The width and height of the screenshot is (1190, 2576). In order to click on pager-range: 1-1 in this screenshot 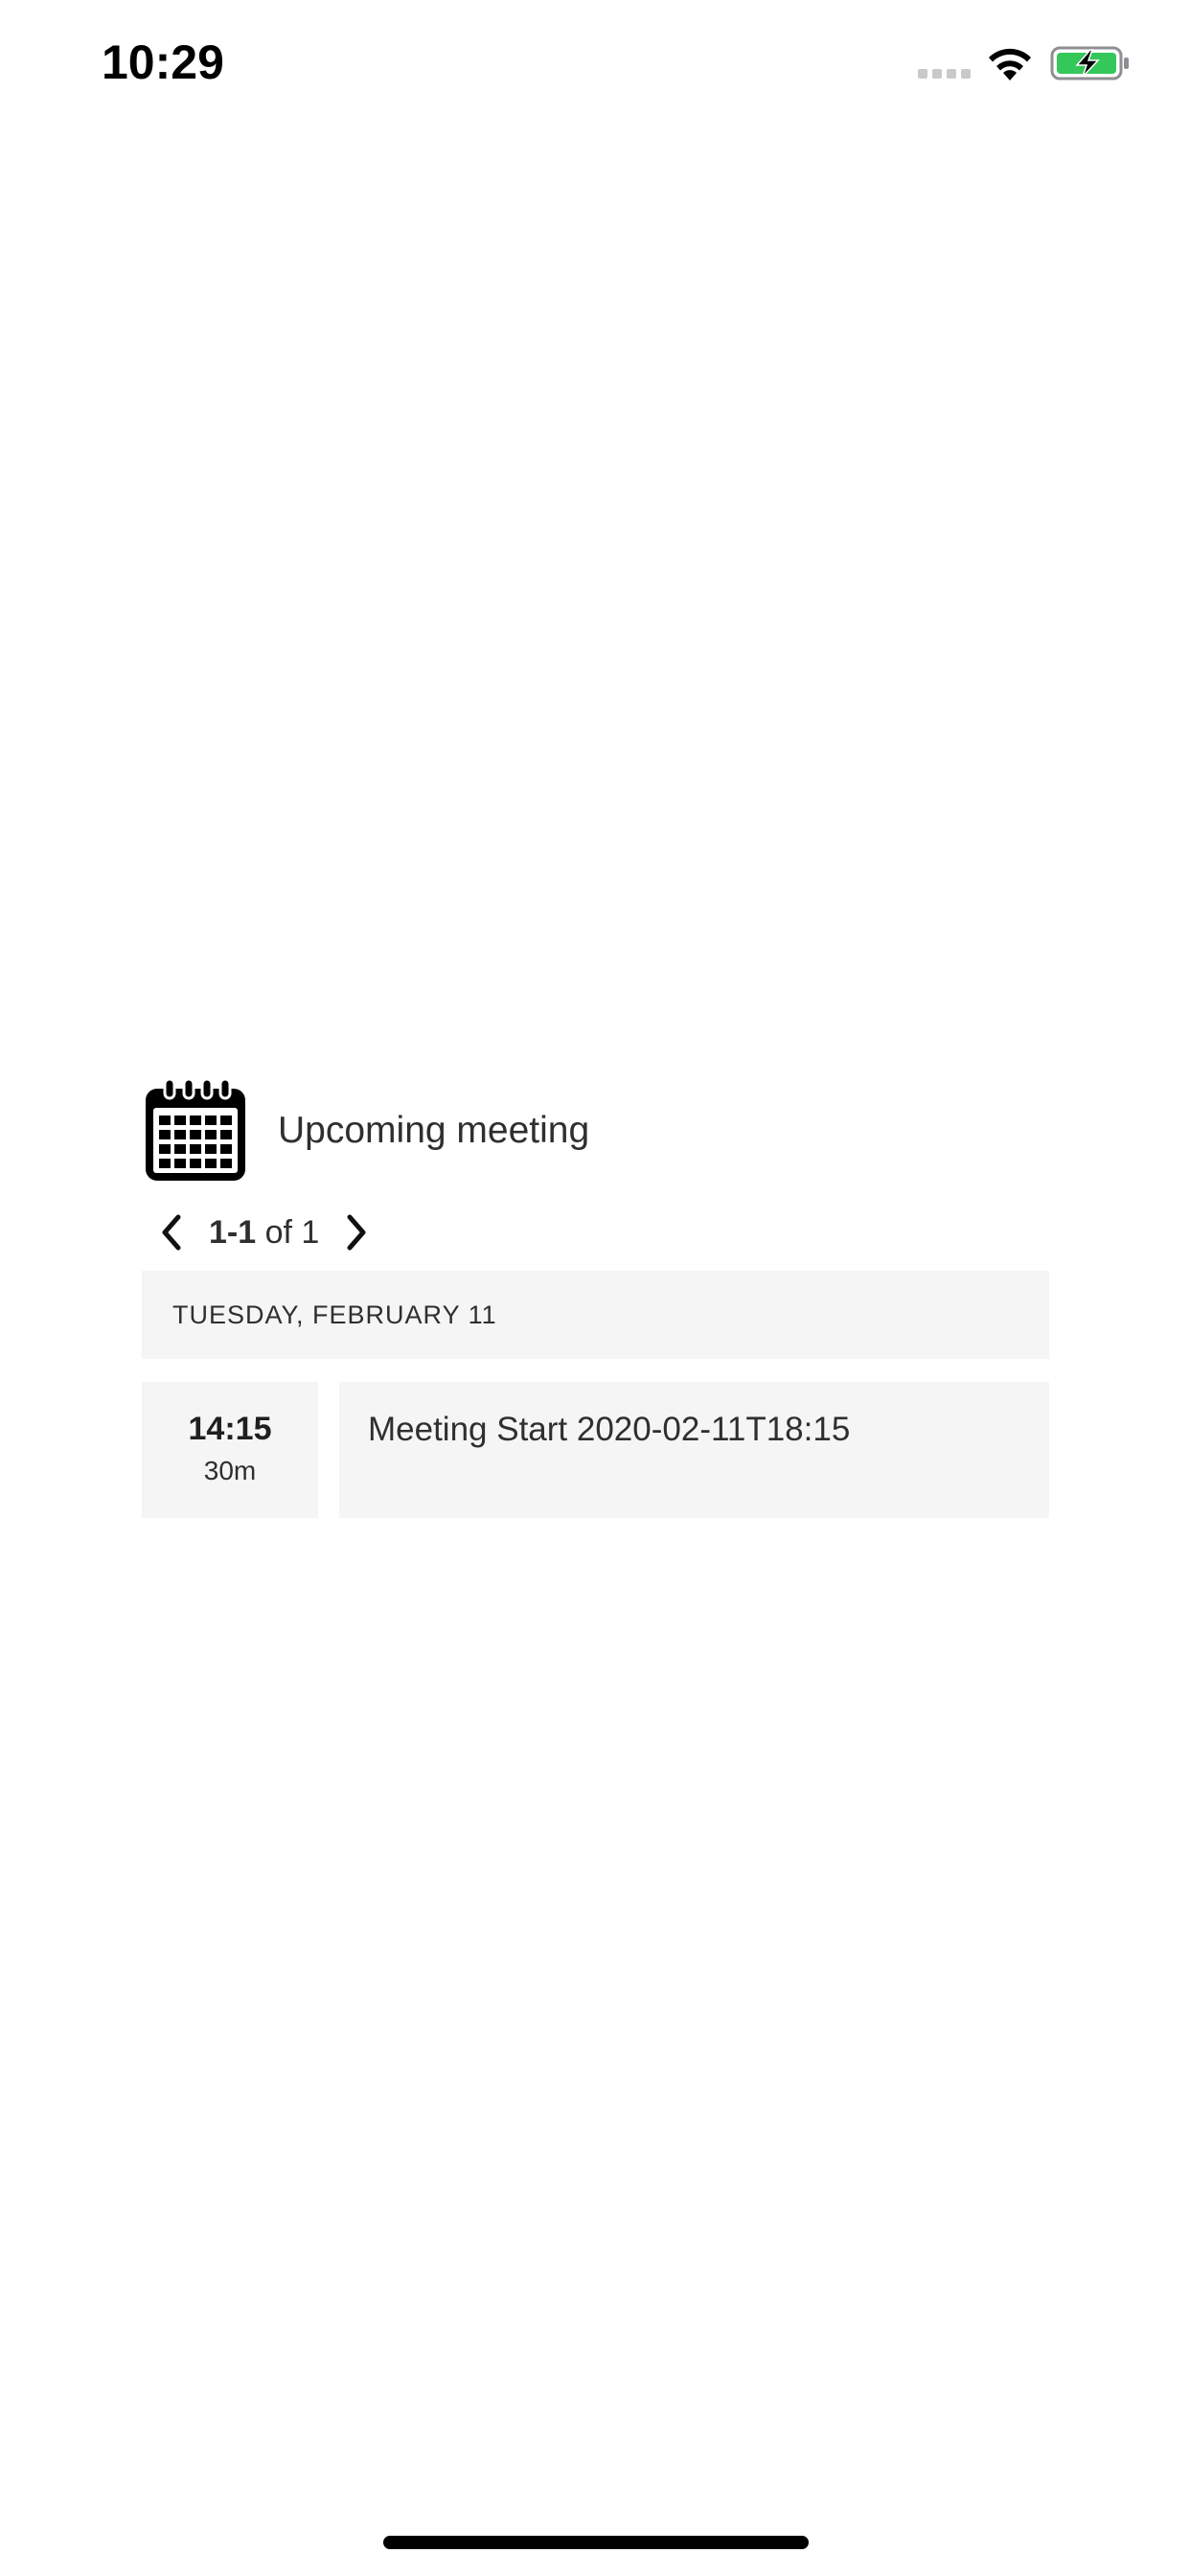, I will do `click(233, 1232)`.